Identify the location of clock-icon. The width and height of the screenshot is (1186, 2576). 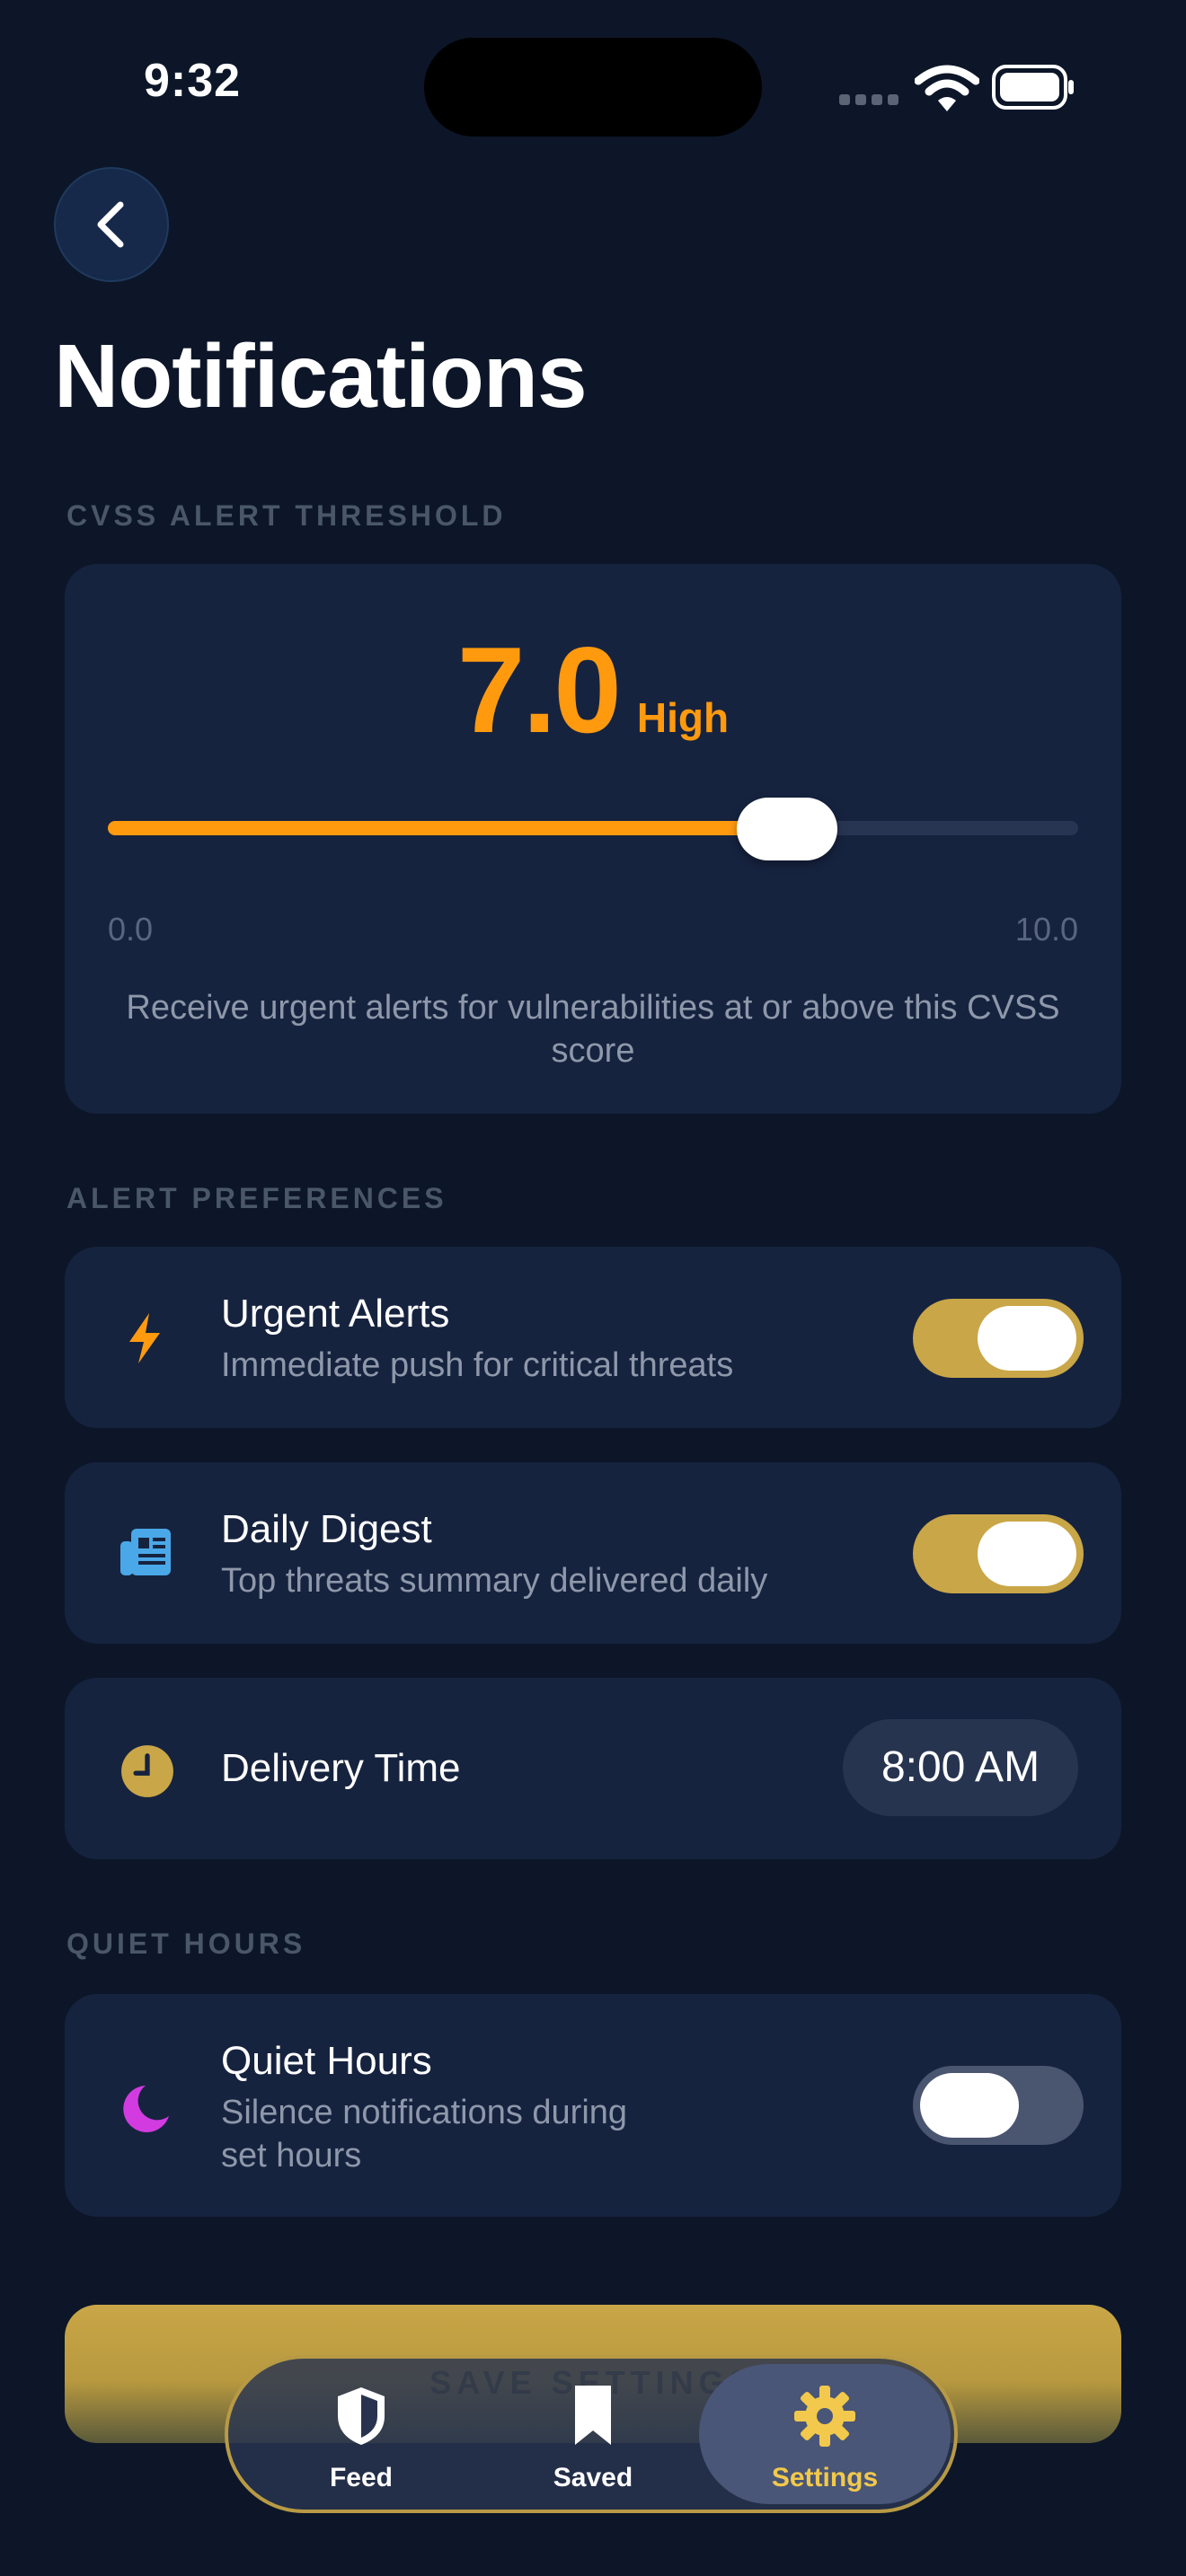
(147, 1771).